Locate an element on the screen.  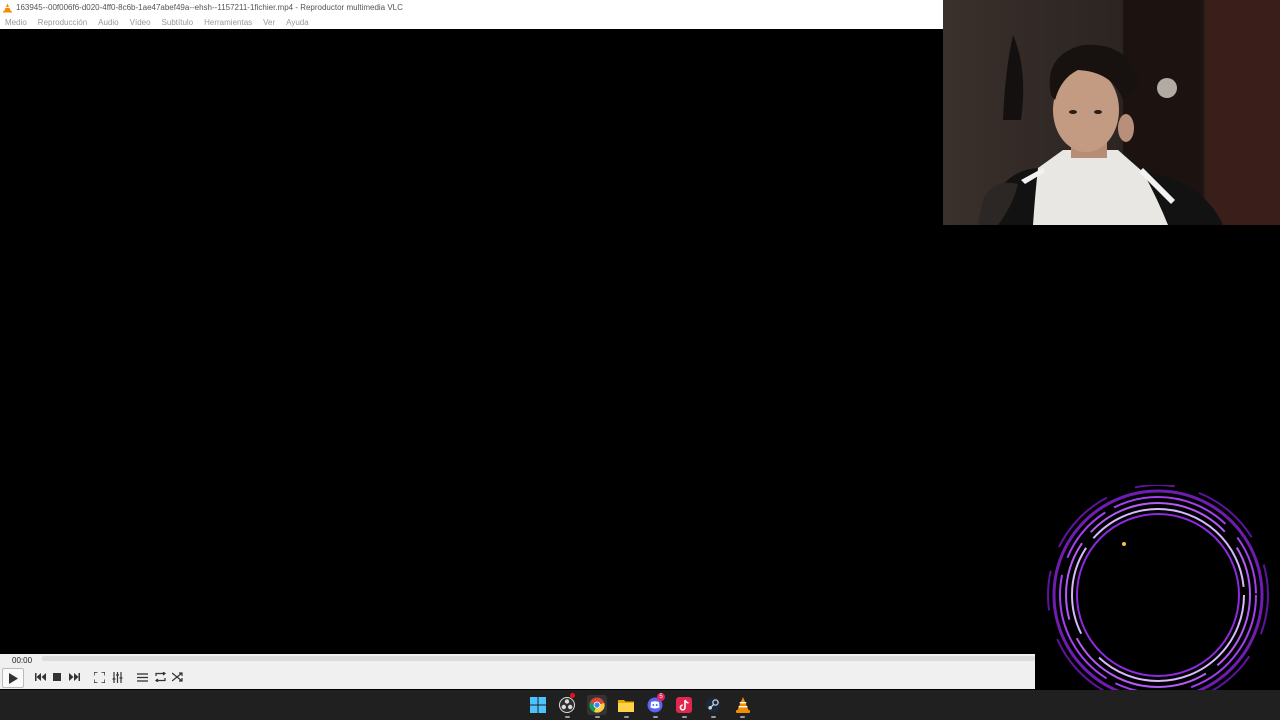
seek-row: 00:00 is located at coordinates (517, 660).